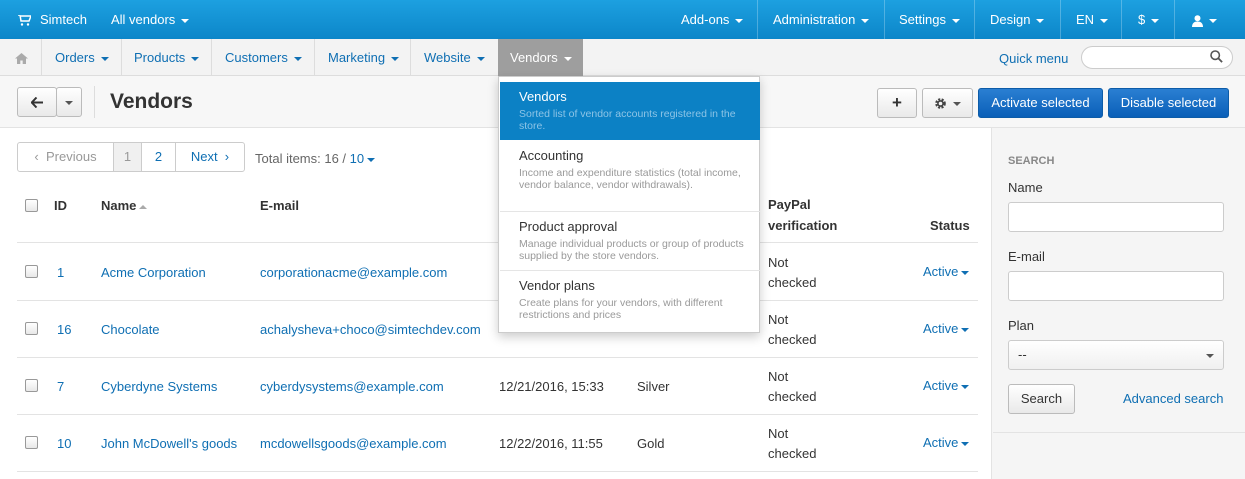 Image resolution: width=1245 pixels, height=479 pixels. Describe the element at coordinates (1021, 325) in the screenshot. I see `plan-label: Plan` at that location.